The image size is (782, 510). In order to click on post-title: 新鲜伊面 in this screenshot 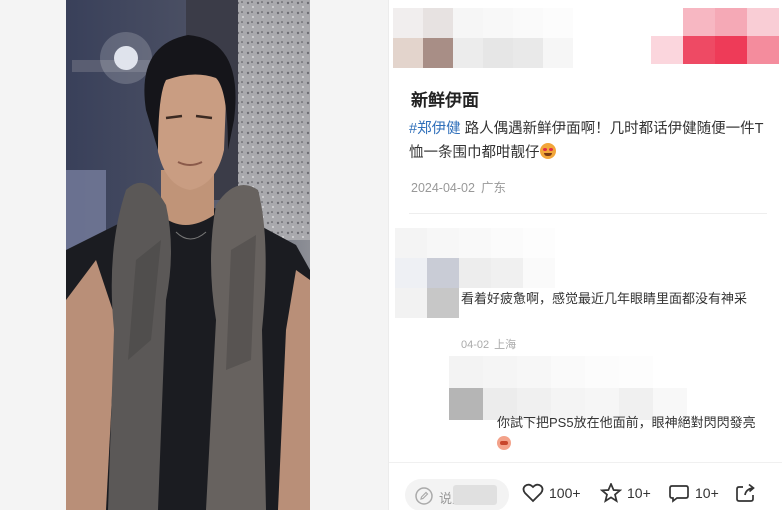, I will do `click(445, 100)`.